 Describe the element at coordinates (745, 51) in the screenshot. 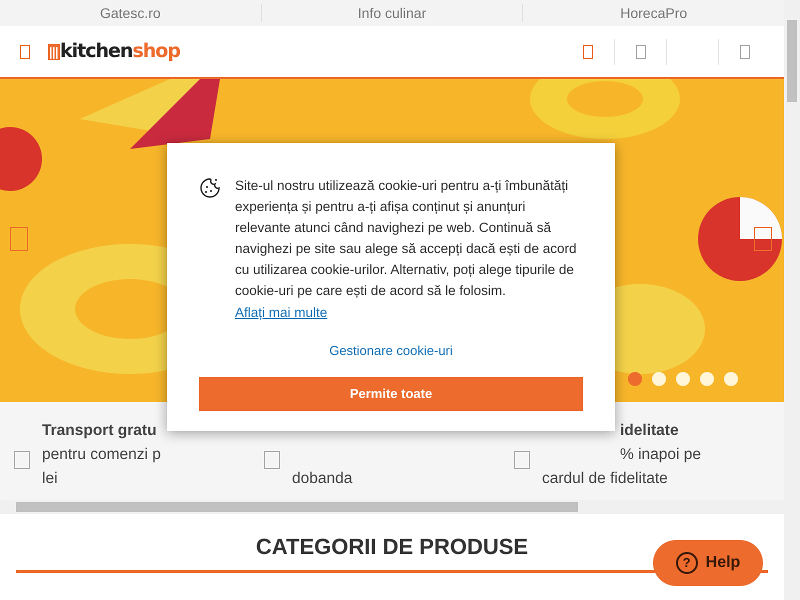

I see `cart-icon` at that location.